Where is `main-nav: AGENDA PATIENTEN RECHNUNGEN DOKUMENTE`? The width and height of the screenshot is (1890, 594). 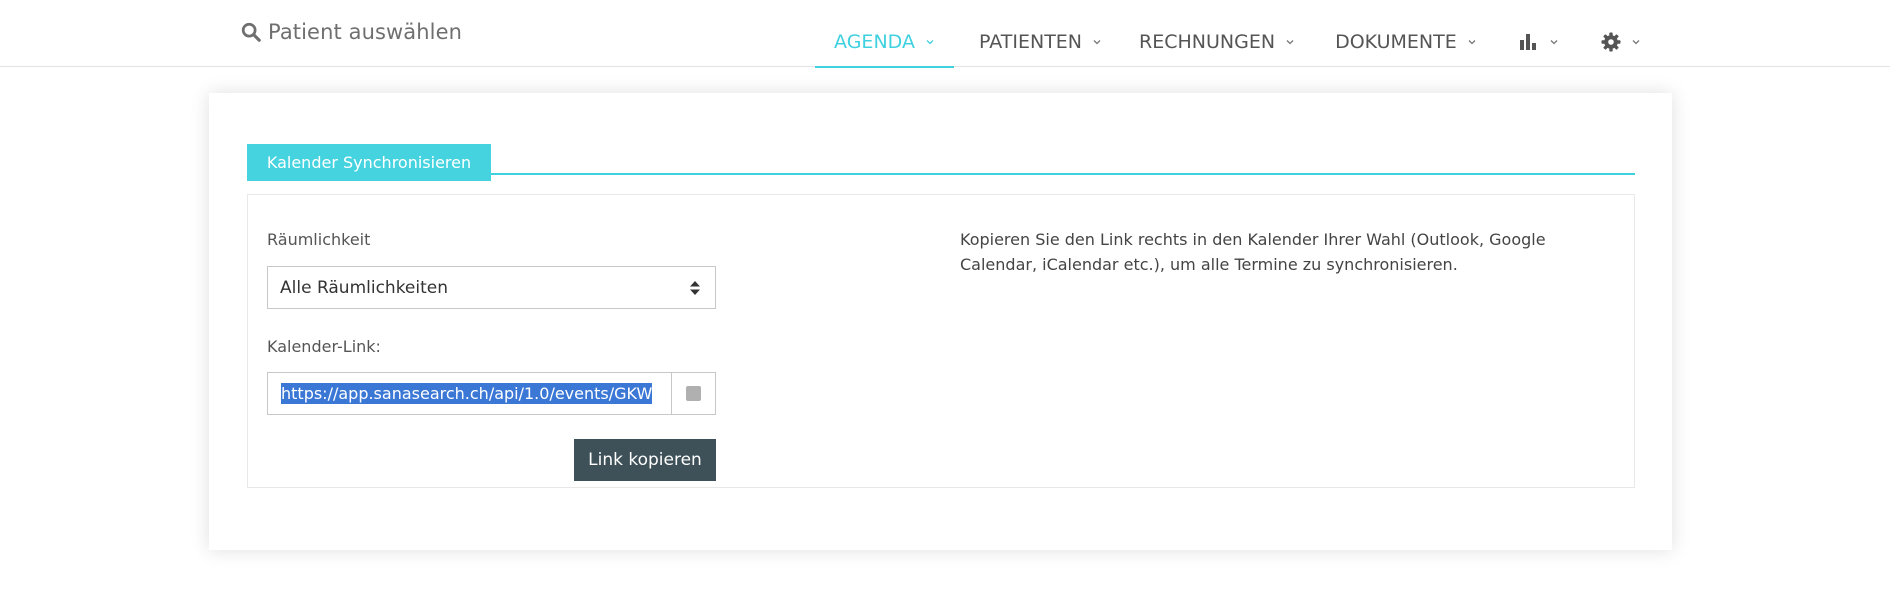 main-nav: AGENDA PATIENTEN RECHNUNGEN DOKUMENTE is located at coordinates (1228, 34).